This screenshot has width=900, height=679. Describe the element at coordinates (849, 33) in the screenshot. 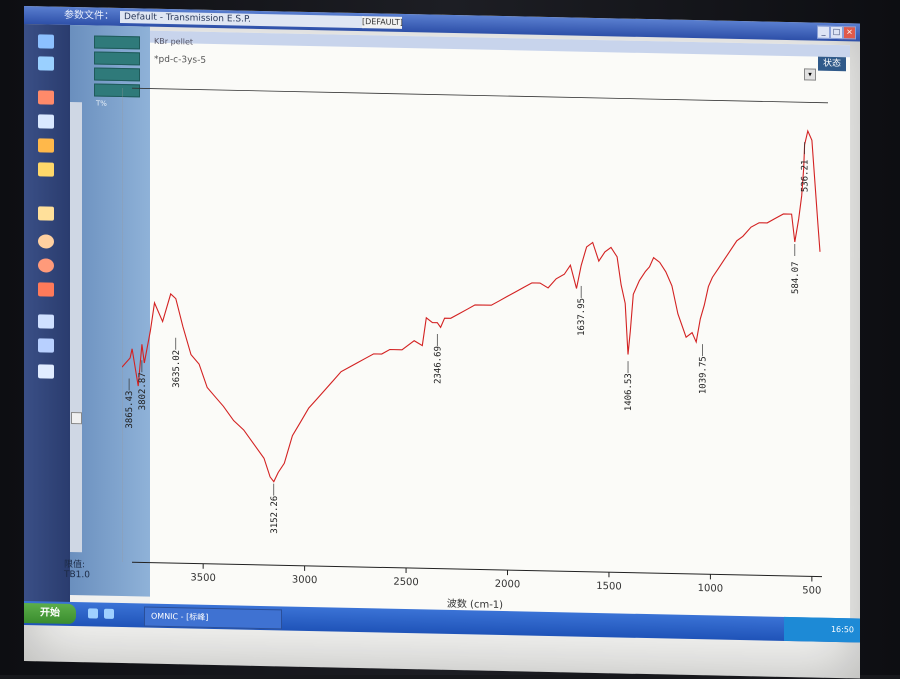

I see `close-button: ×` at that location.